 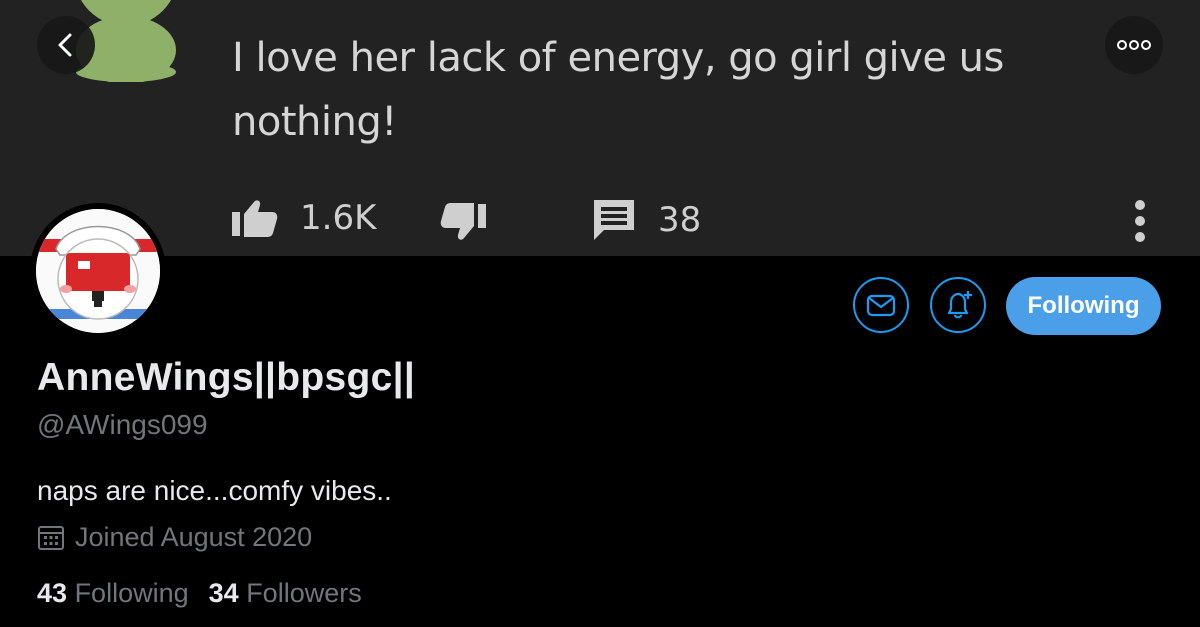 I want to click on notifications-button, so click(x=958, y=305).